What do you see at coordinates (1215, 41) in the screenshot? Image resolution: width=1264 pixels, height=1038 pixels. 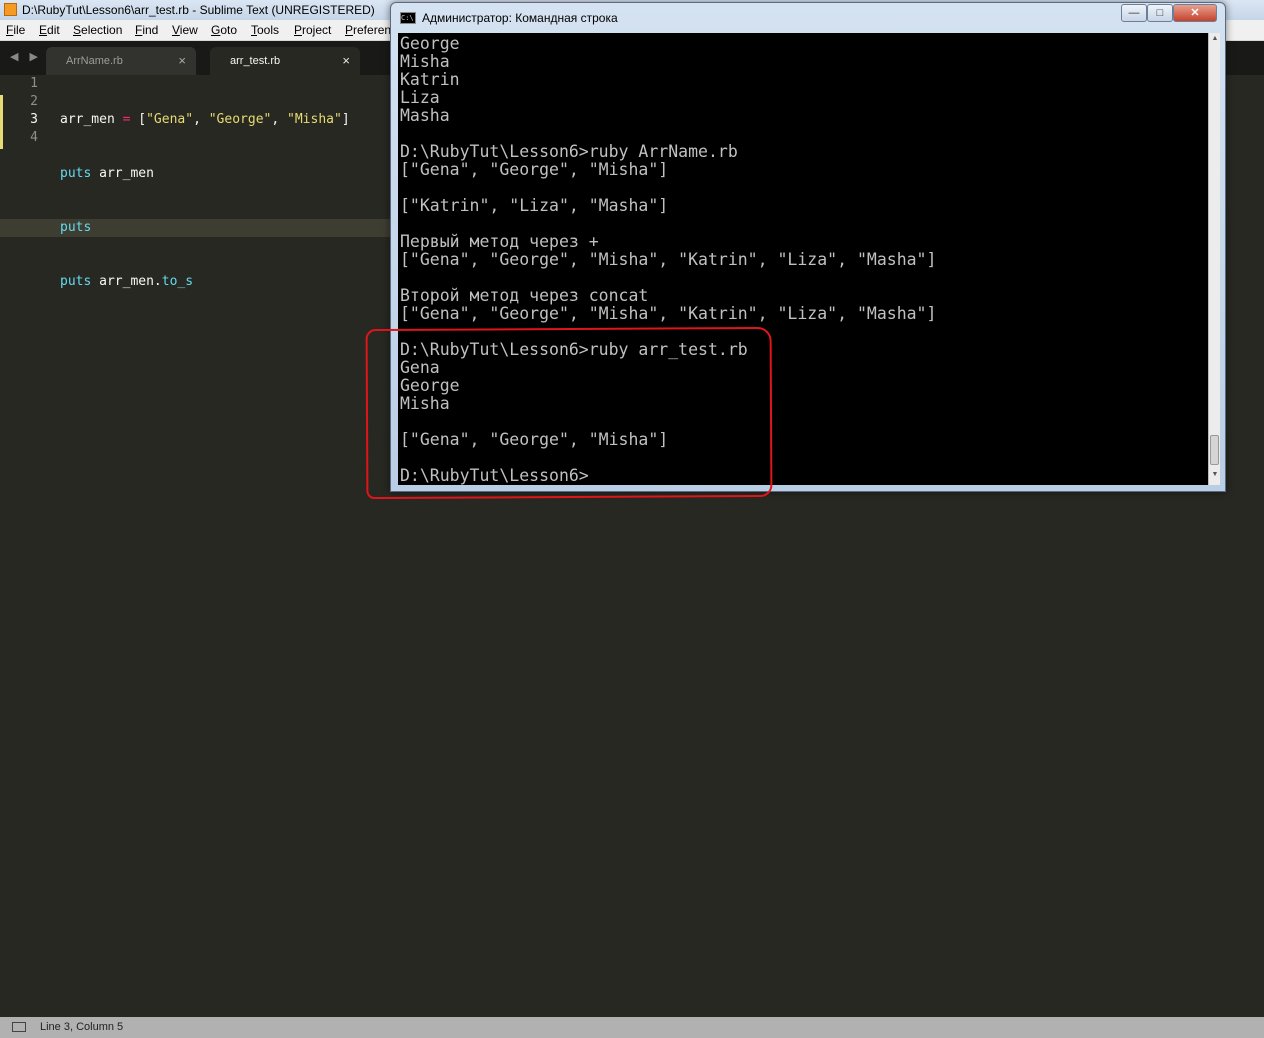 I see `scroll-up-icon: ▲` at bounding box center [1215, 41].